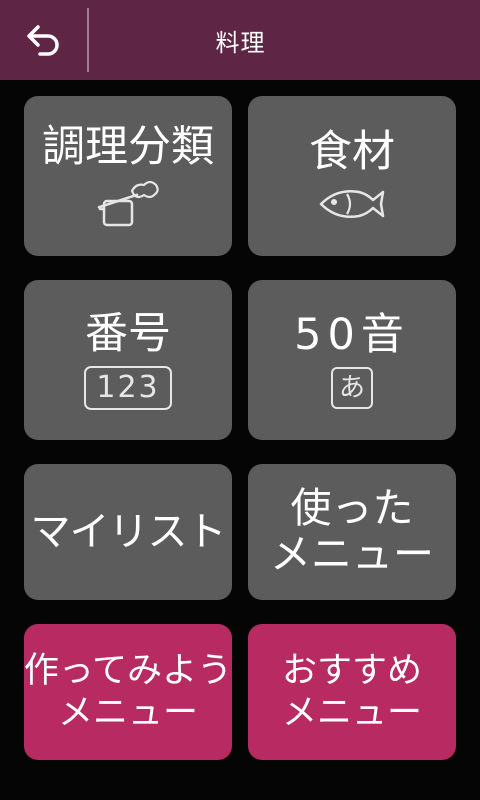  Describe the element at coordinates (128, 147) in the screenshot. I see `cooking-category-label: 調理分類` at that location.